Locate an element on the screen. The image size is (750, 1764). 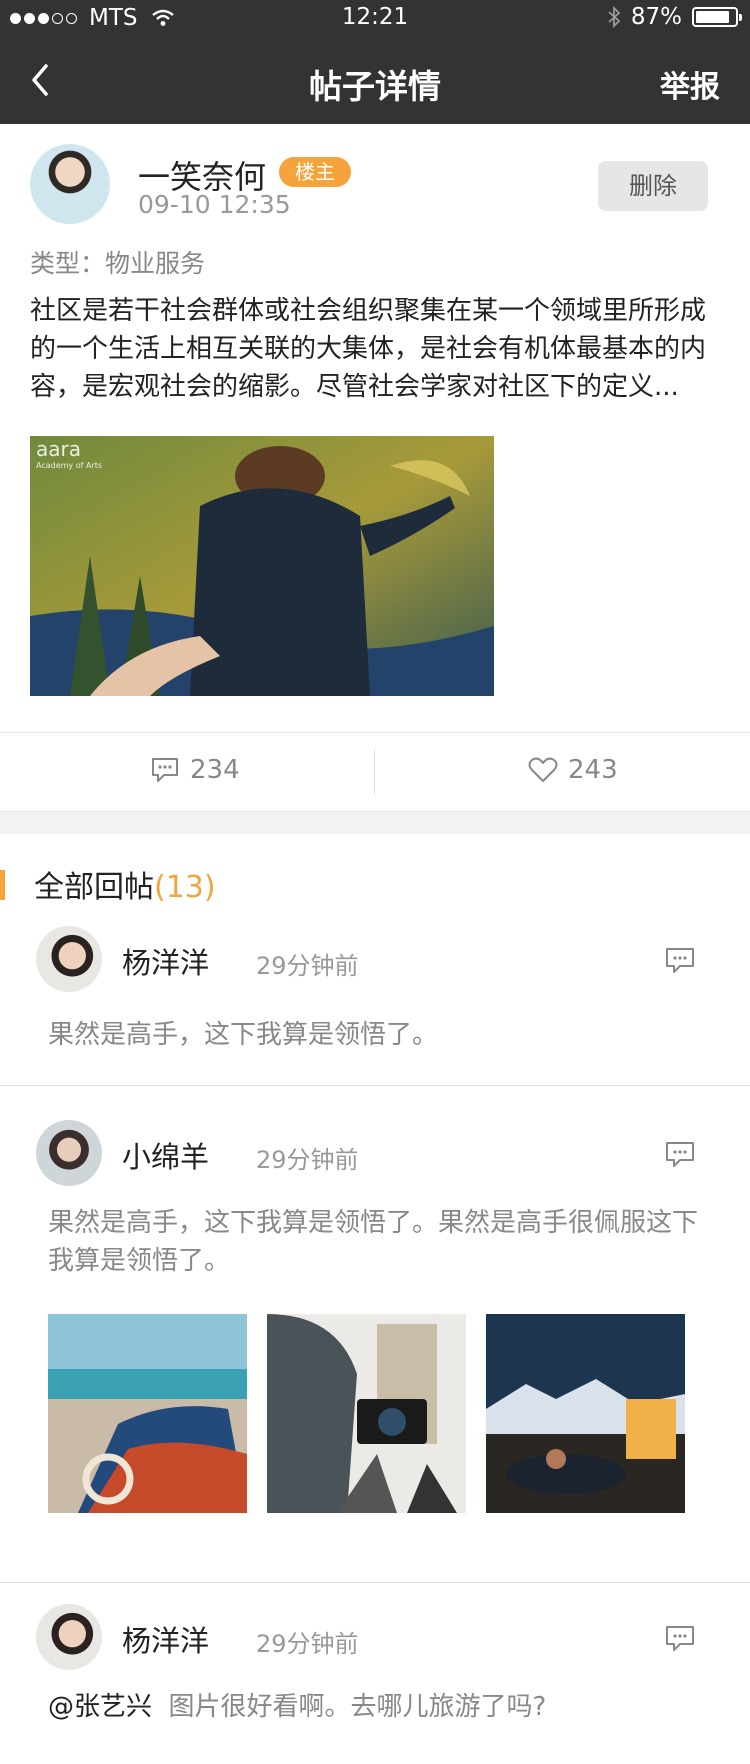
replies-count: (13) is located at coordinates (185, 887).